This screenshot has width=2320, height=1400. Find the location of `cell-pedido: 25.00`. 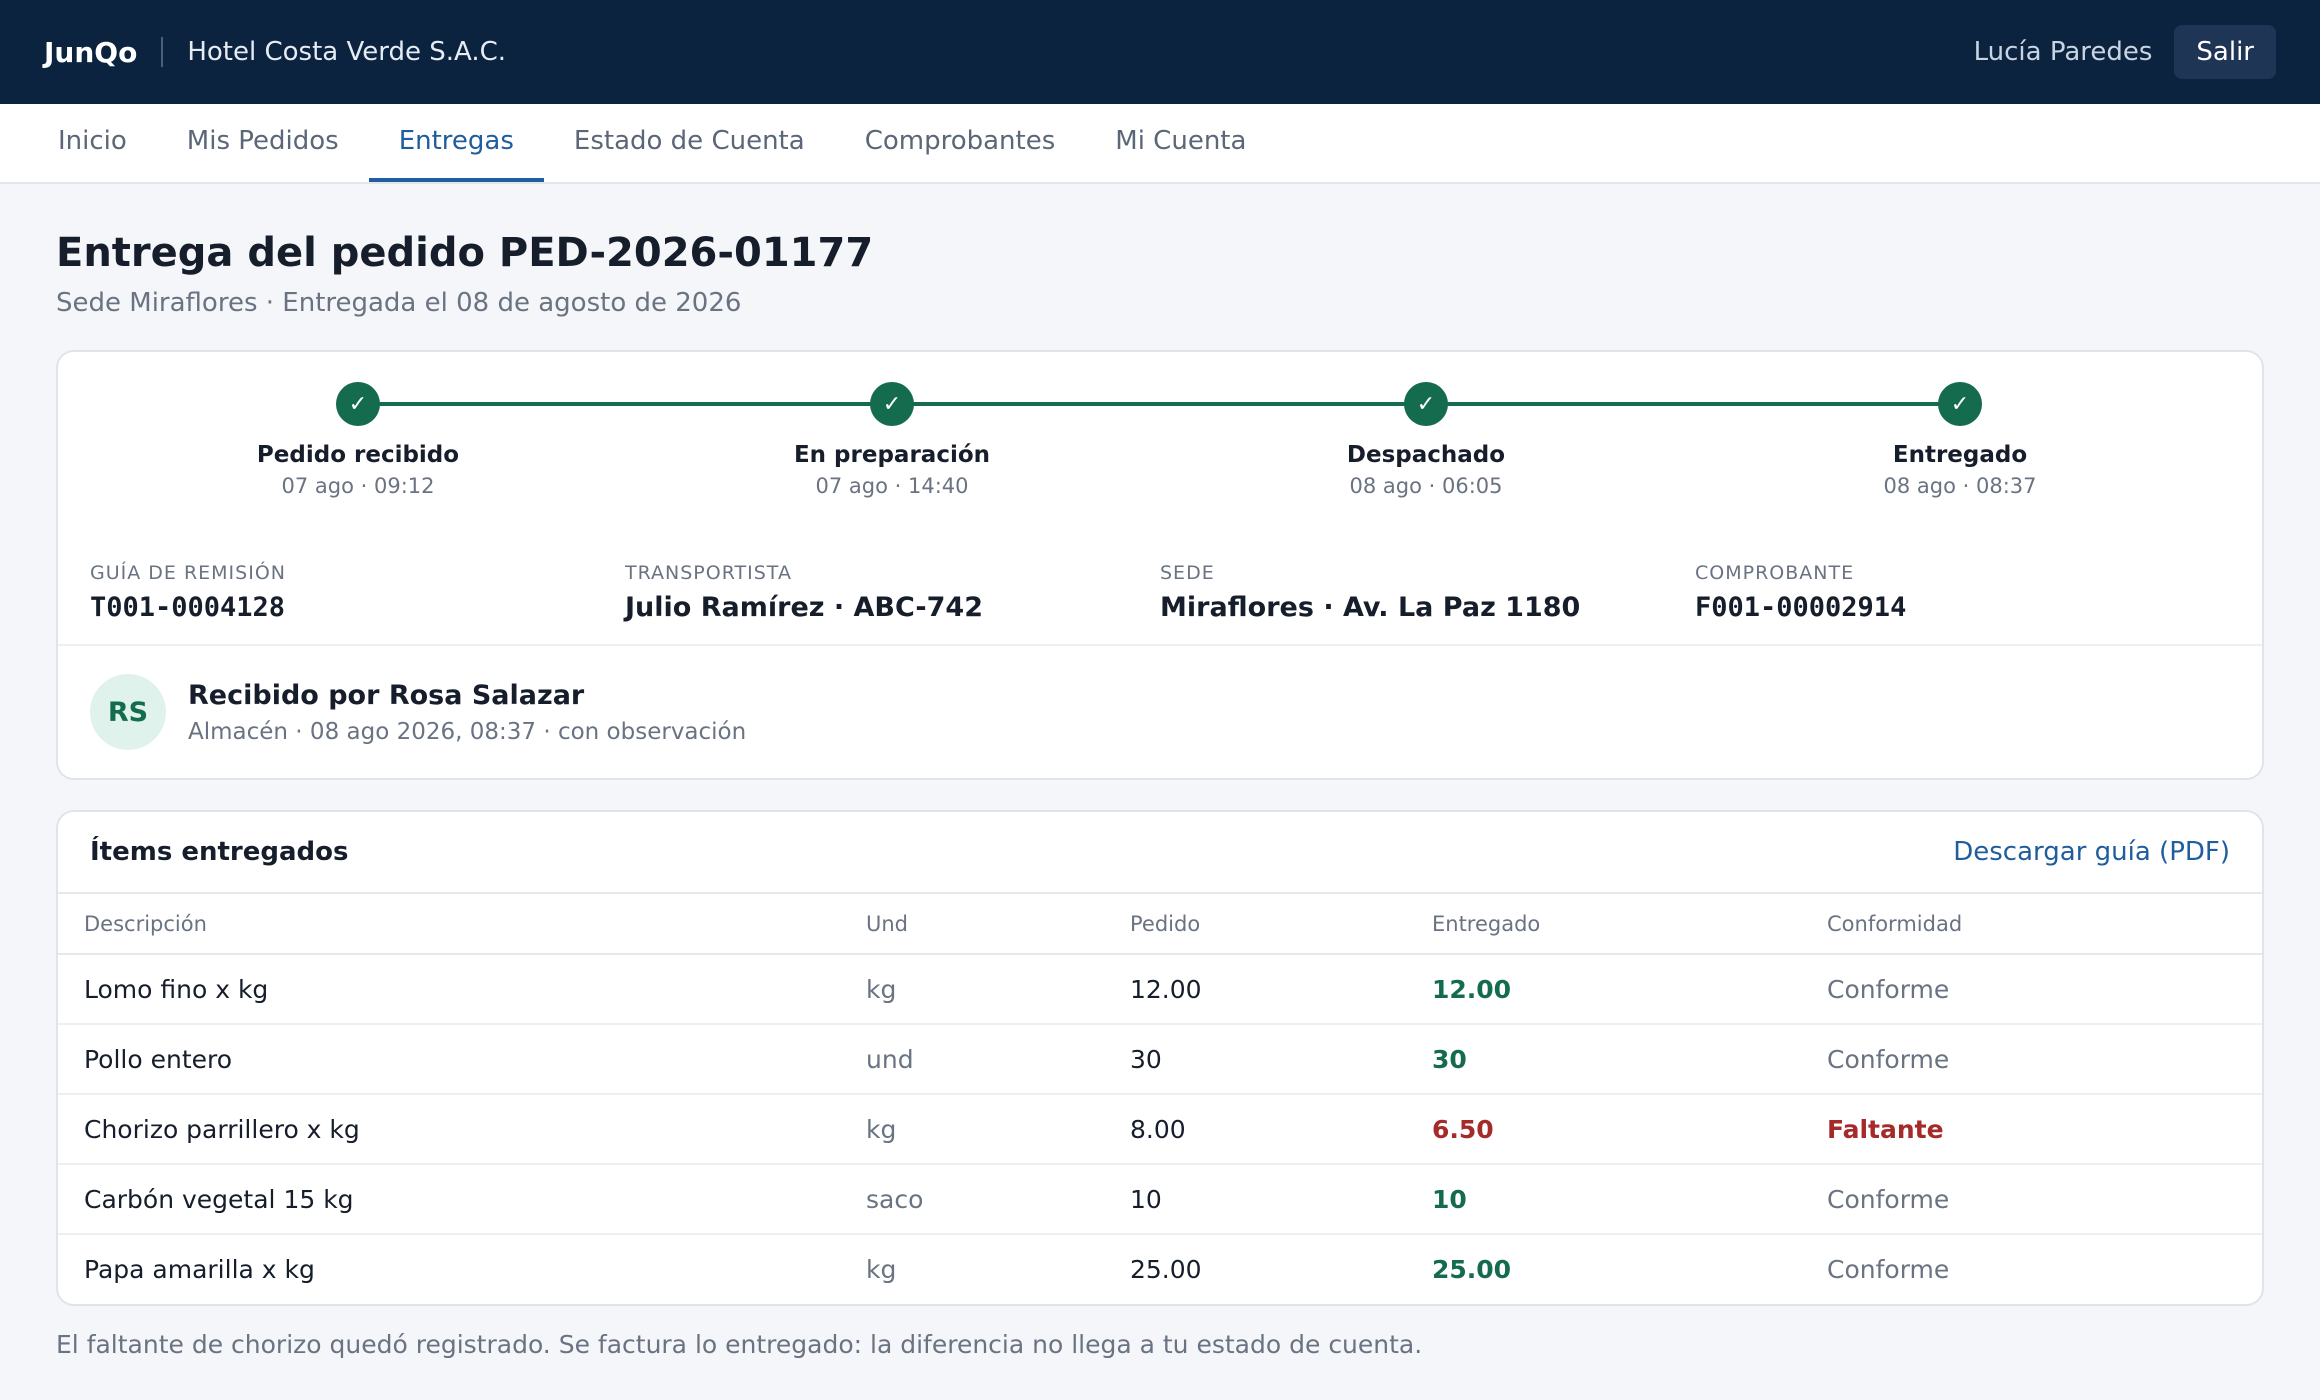

cell-pedido: 25.00 is located at coordinates (1166, 1269).